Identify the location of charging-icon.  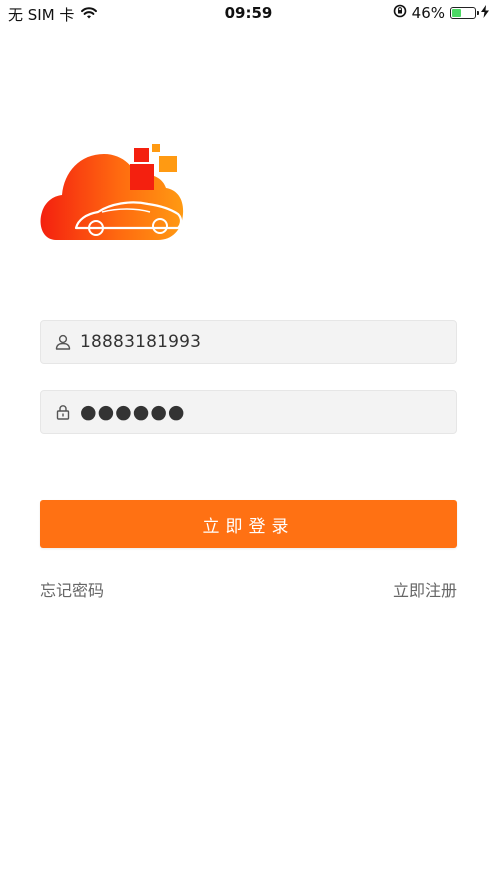
(485, 13).